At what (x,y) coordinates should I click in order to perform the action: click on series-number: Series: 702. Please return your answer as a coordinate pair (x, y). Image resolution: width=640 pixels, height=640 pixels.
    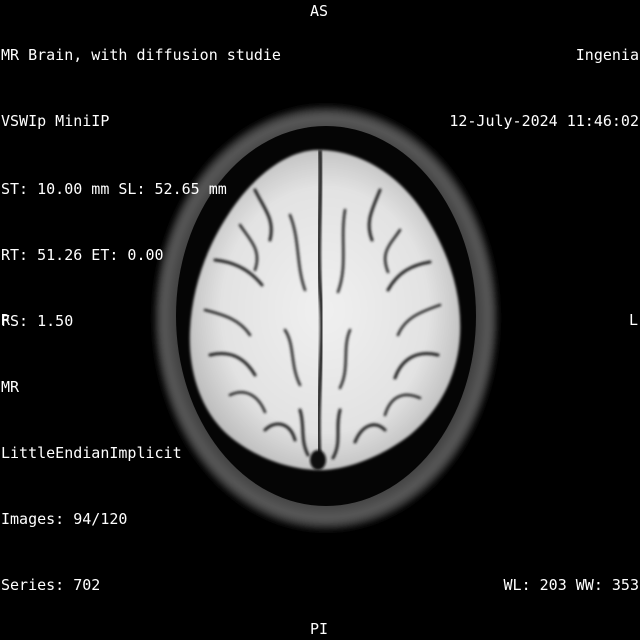
    Looking at the image, I should click on (51, 585).